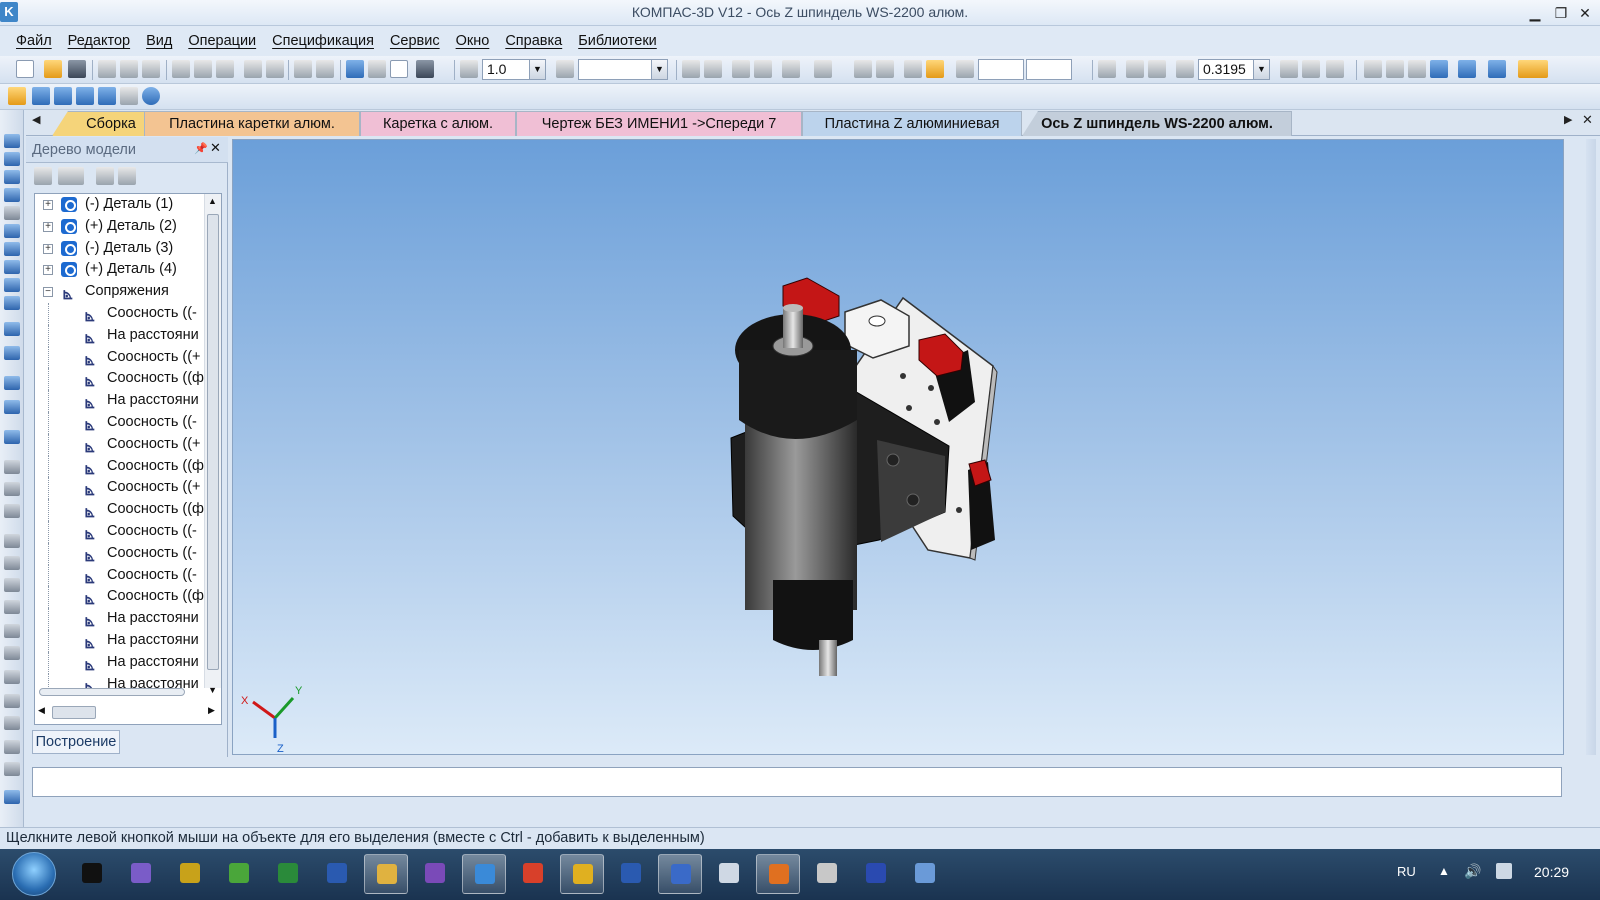 The width and height of the screenshot is (1600, 900). What do you see at coordinates (48, 270) in the screenshot?
I see `expand-icon: +` at bounding box center [48, 270].